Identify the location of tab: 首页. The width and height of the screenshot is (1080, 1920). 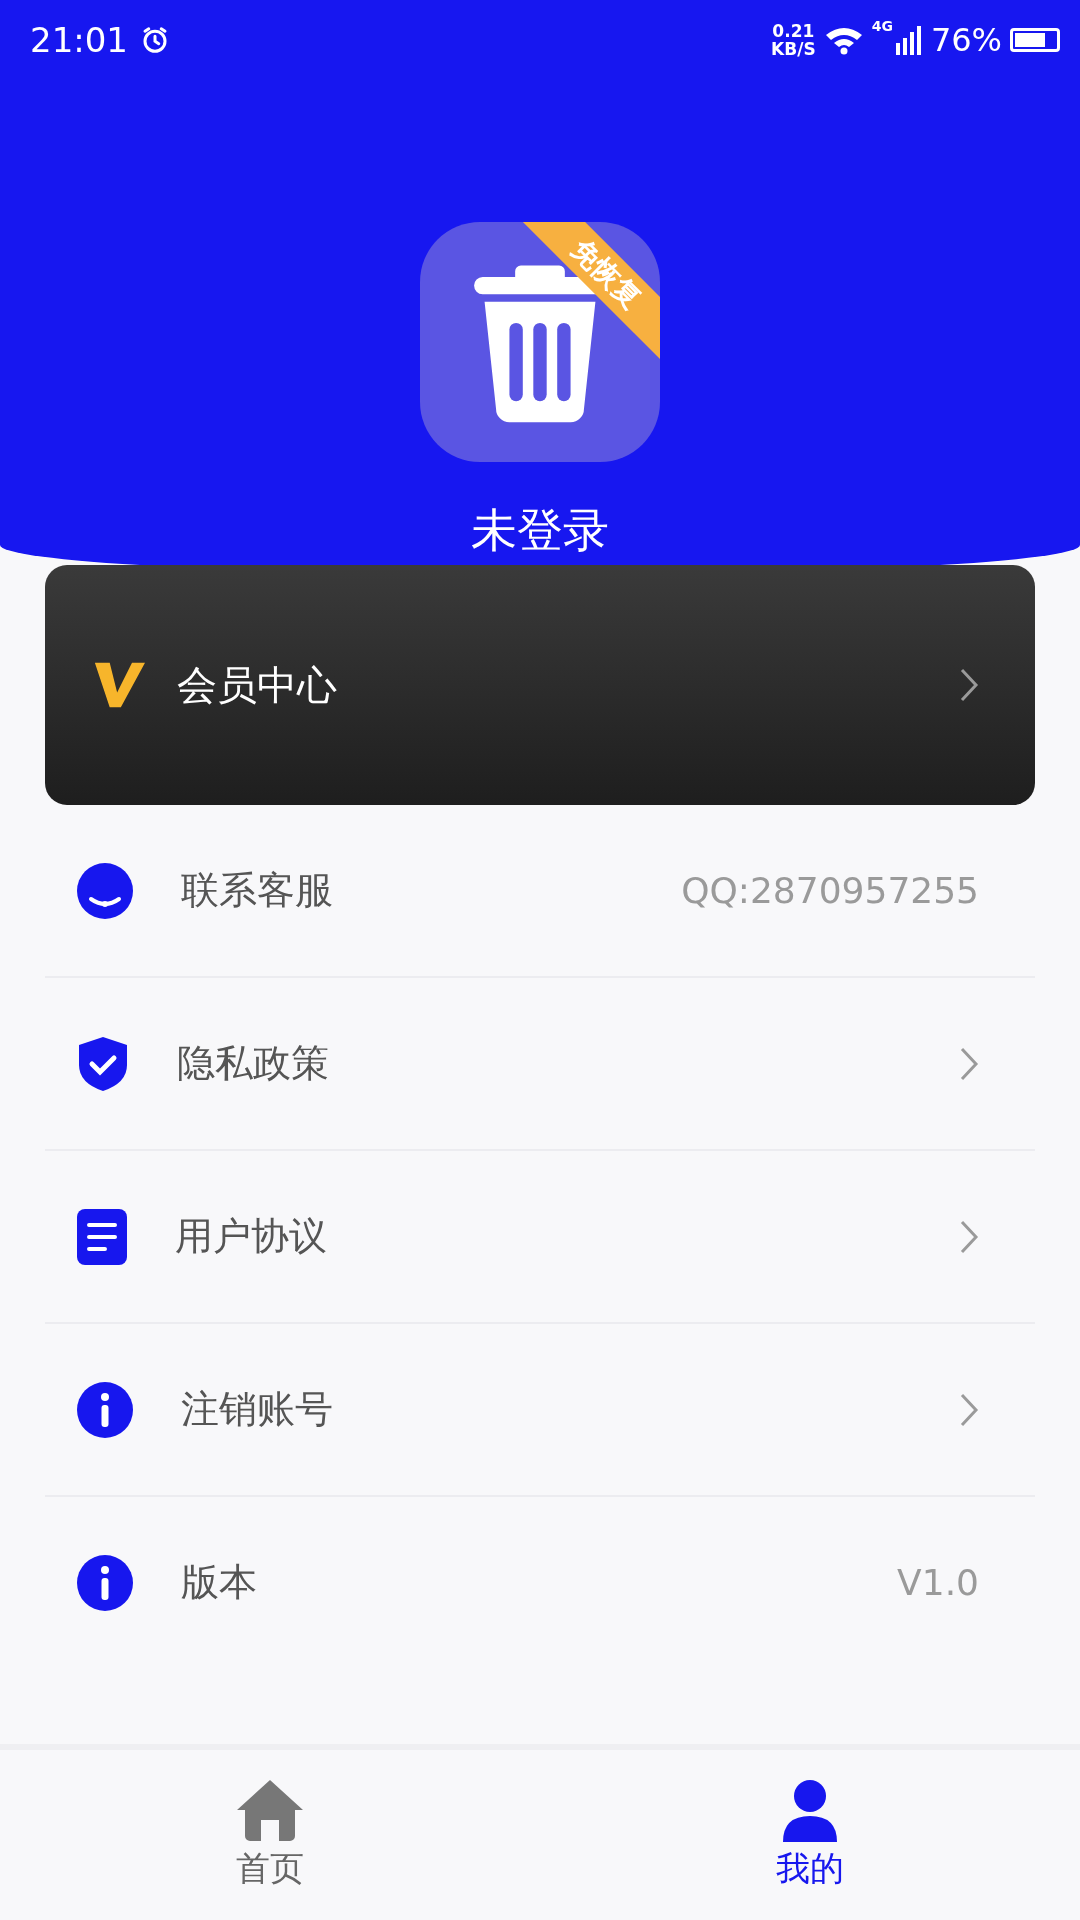
(270, 1835).